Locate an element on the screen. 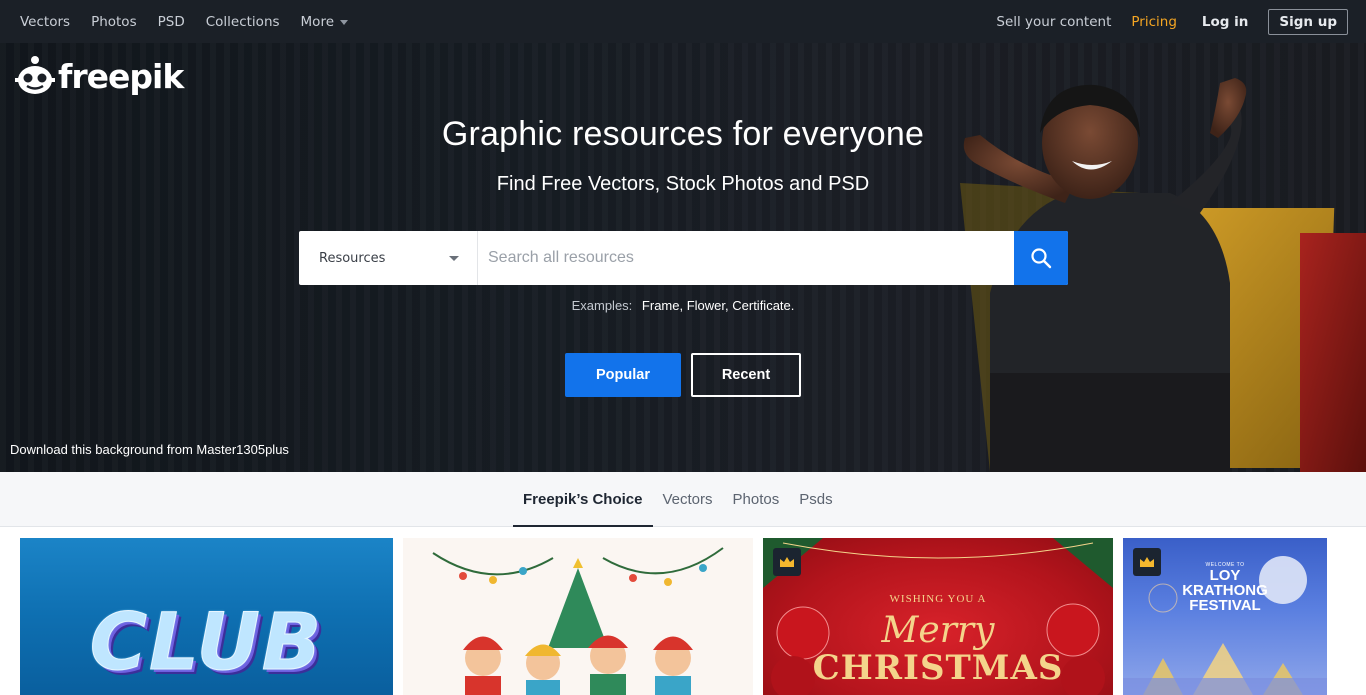 Image resolution: width=1366 pixels, height=695 pixels. content-tabs: Freepik’s Choice Vectors Photos Psds is located at coordinates (678, 499).